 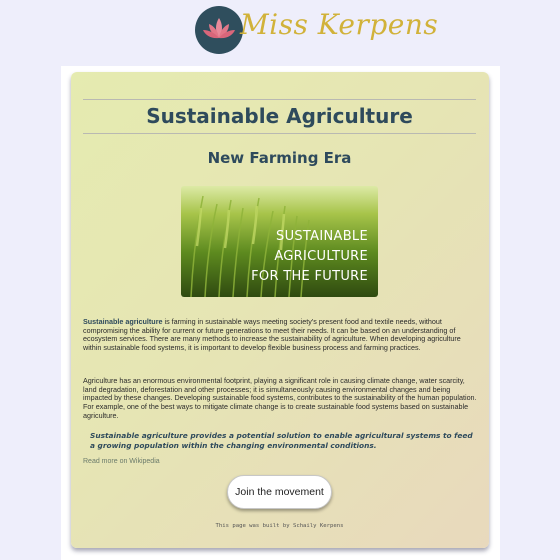 What do you see at coordinates (309, 276) in the screenshot?
I see `hero-line-3: FOR THE FUTURE` at bounding box center [309, 276].